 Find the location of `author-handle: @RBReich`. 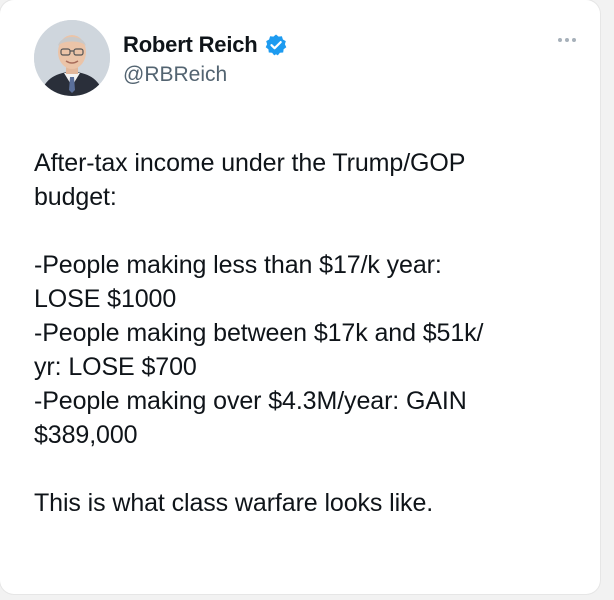

author-handle: @RBReich is located at coordinates (175, 75).